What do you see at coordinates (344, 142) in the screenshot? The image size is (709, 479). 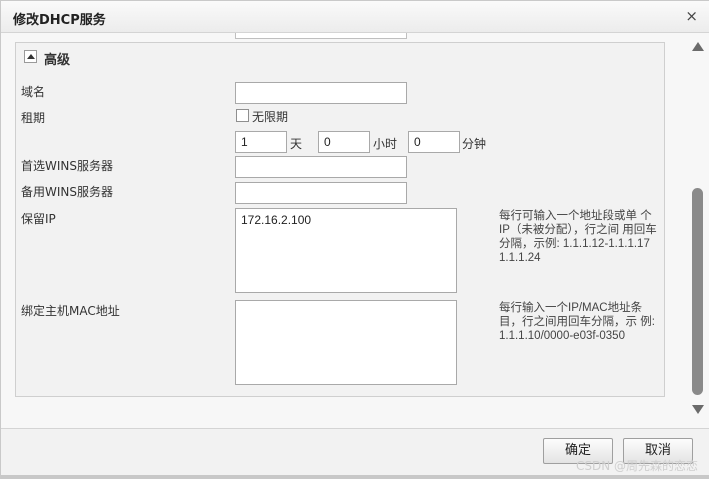 I see `lease-hours-input` at bounding box center [344, 142].